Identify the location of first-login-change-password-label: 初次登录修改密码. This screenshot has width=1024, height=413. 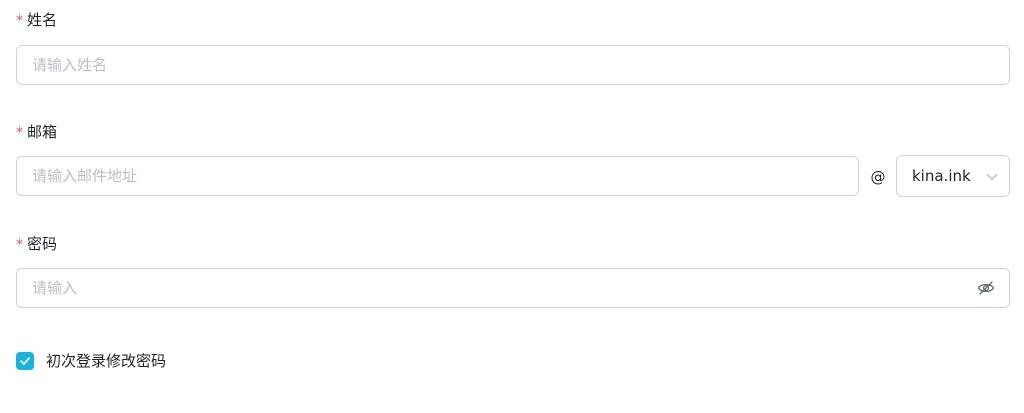
(106, 361).